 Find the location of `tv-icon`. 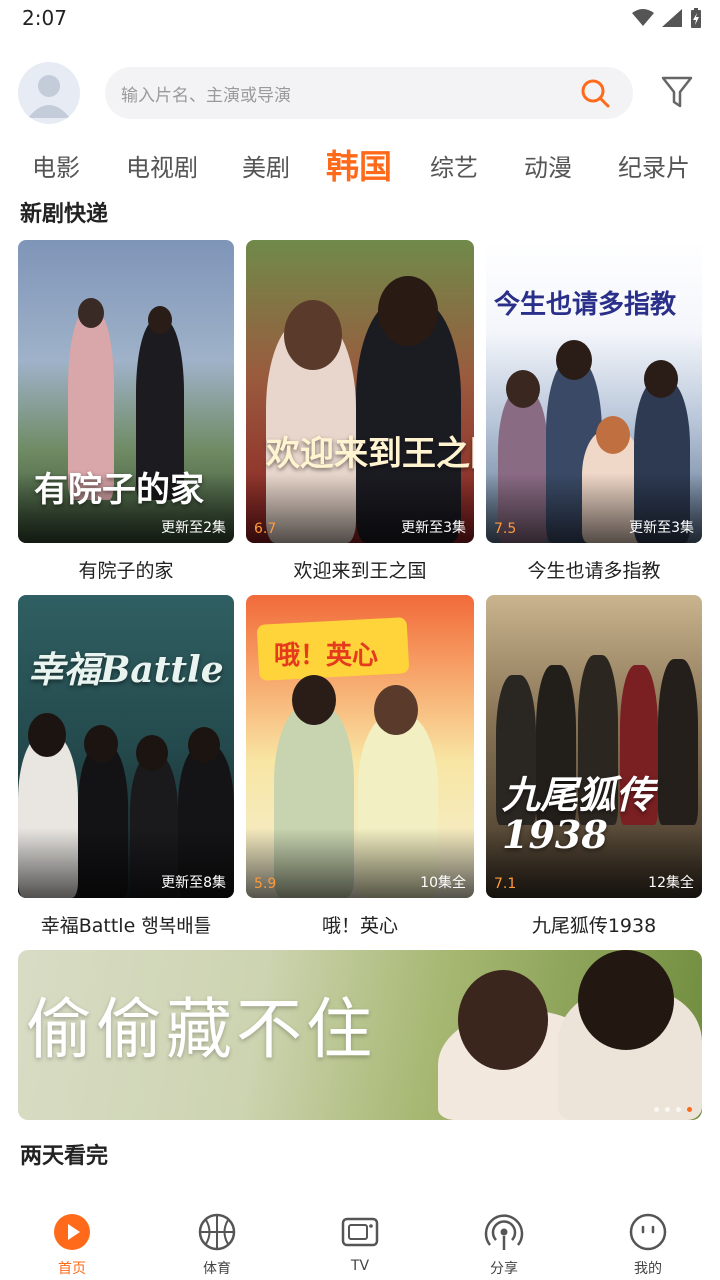

tv-icon is located at coordinates (360, 1232).